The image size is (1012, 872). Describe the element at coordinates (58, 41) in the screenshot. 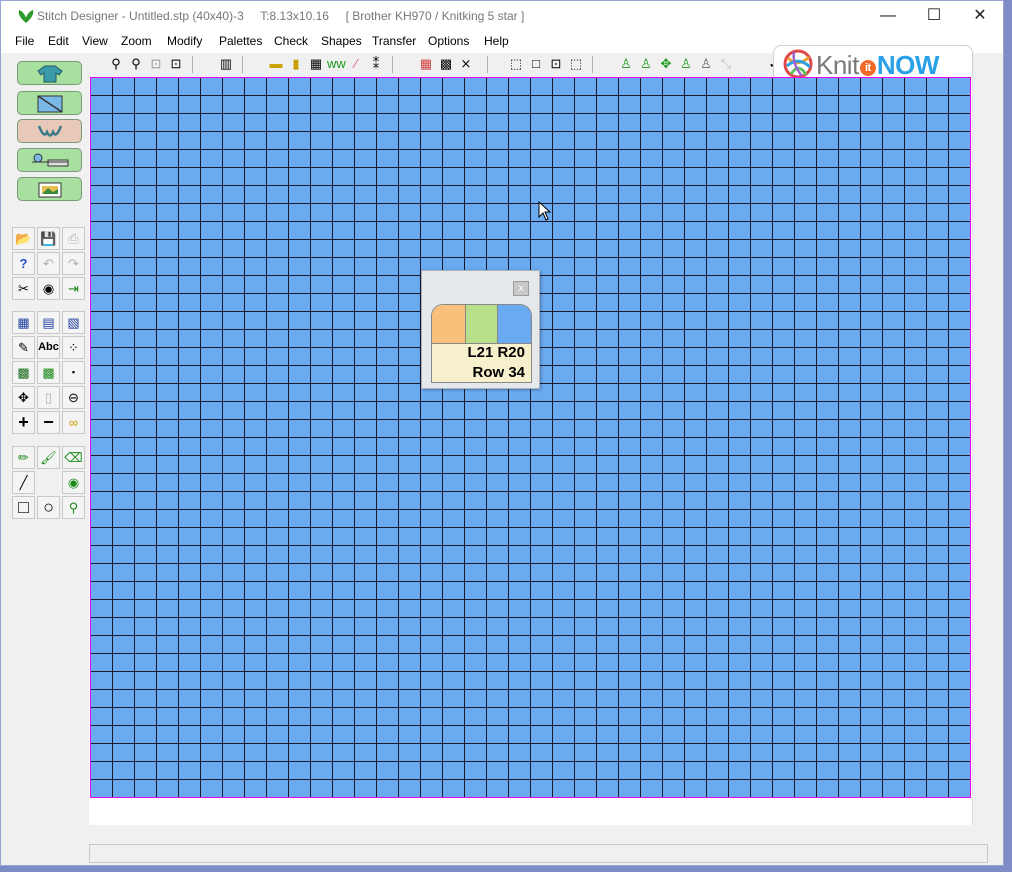

I see `menu-edit: Edit` at that location.